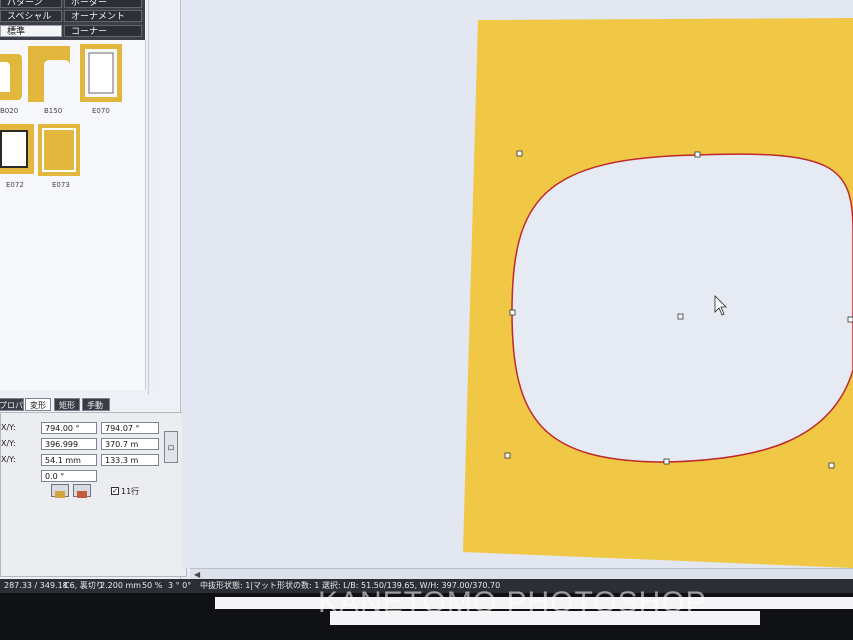 Image resolution: width=853 pixels, height=640 pixels. Describe the element at coordinates (101, 111) in the screenshot. I see `thumb-label-e070: E070` at that location.